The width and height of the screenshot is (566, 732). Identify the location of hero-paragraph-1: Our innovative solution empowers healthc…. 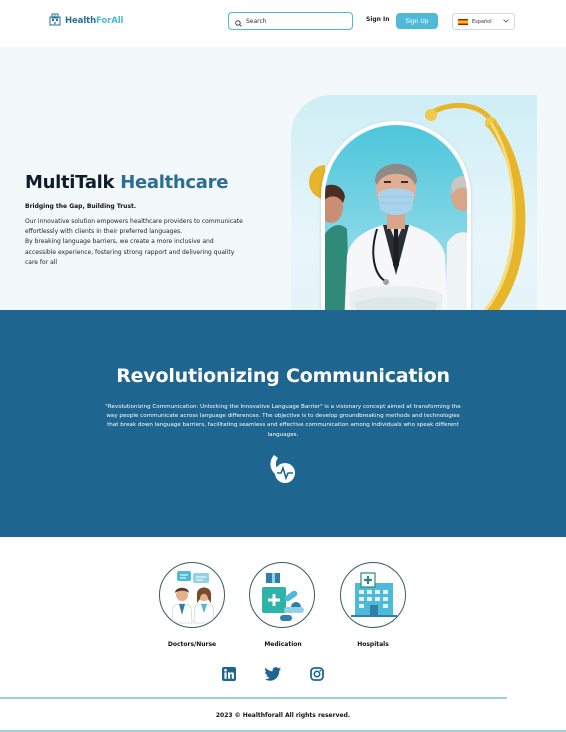
(134, 227).